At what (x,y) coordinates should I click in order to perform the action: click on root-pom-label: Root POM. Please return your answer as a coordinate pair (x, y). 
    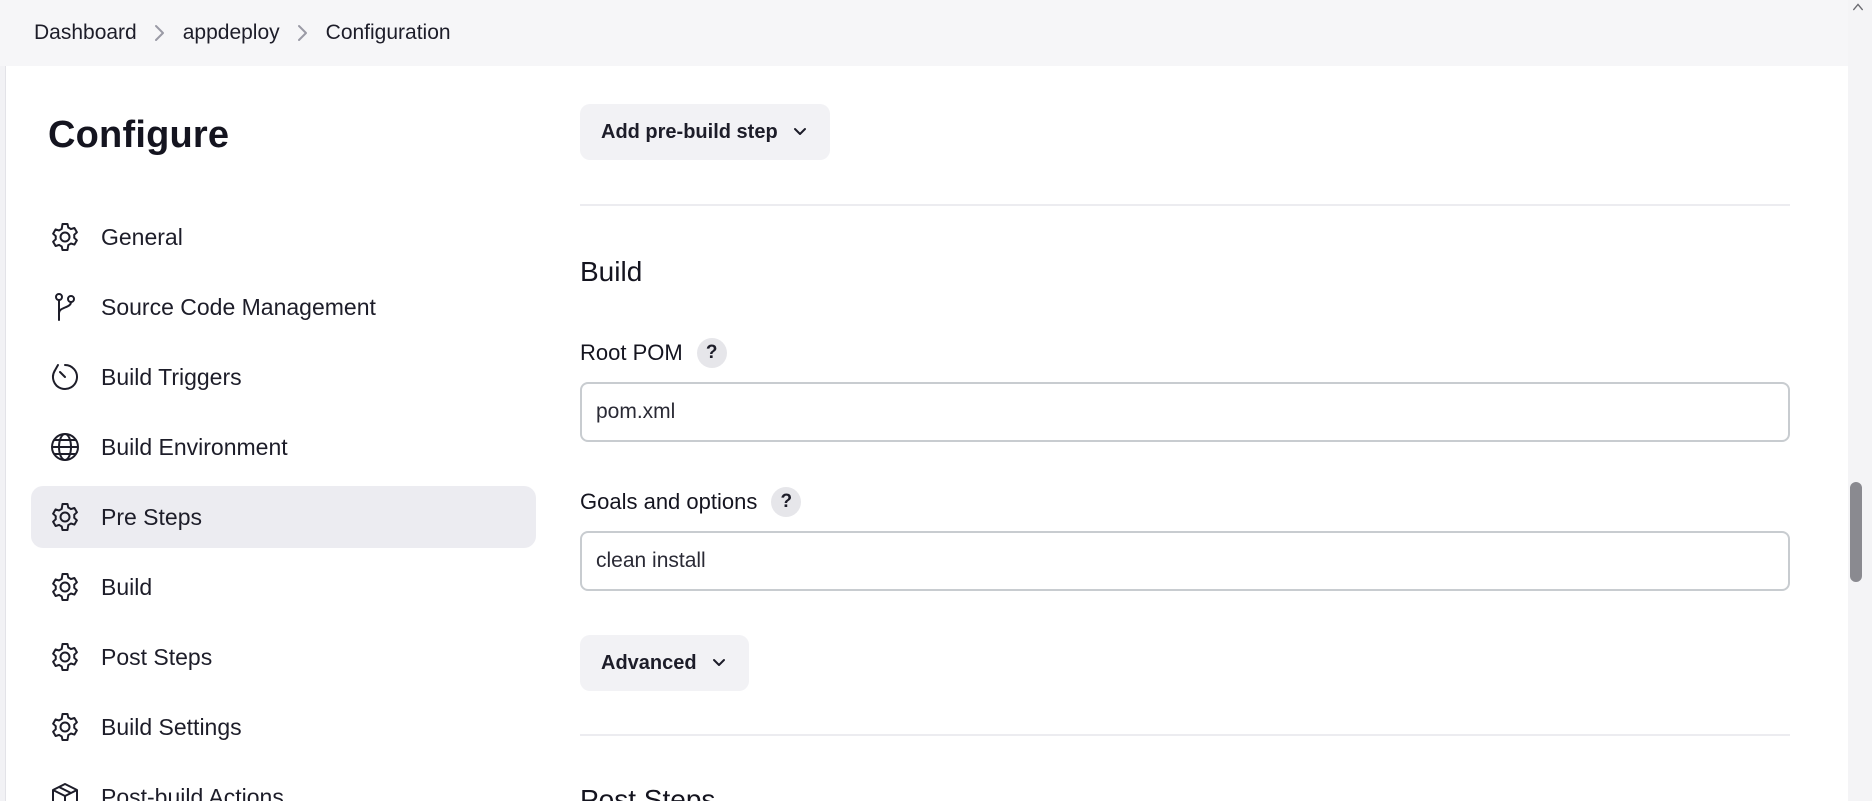
    Looking at the image, I should click on (631, 352).